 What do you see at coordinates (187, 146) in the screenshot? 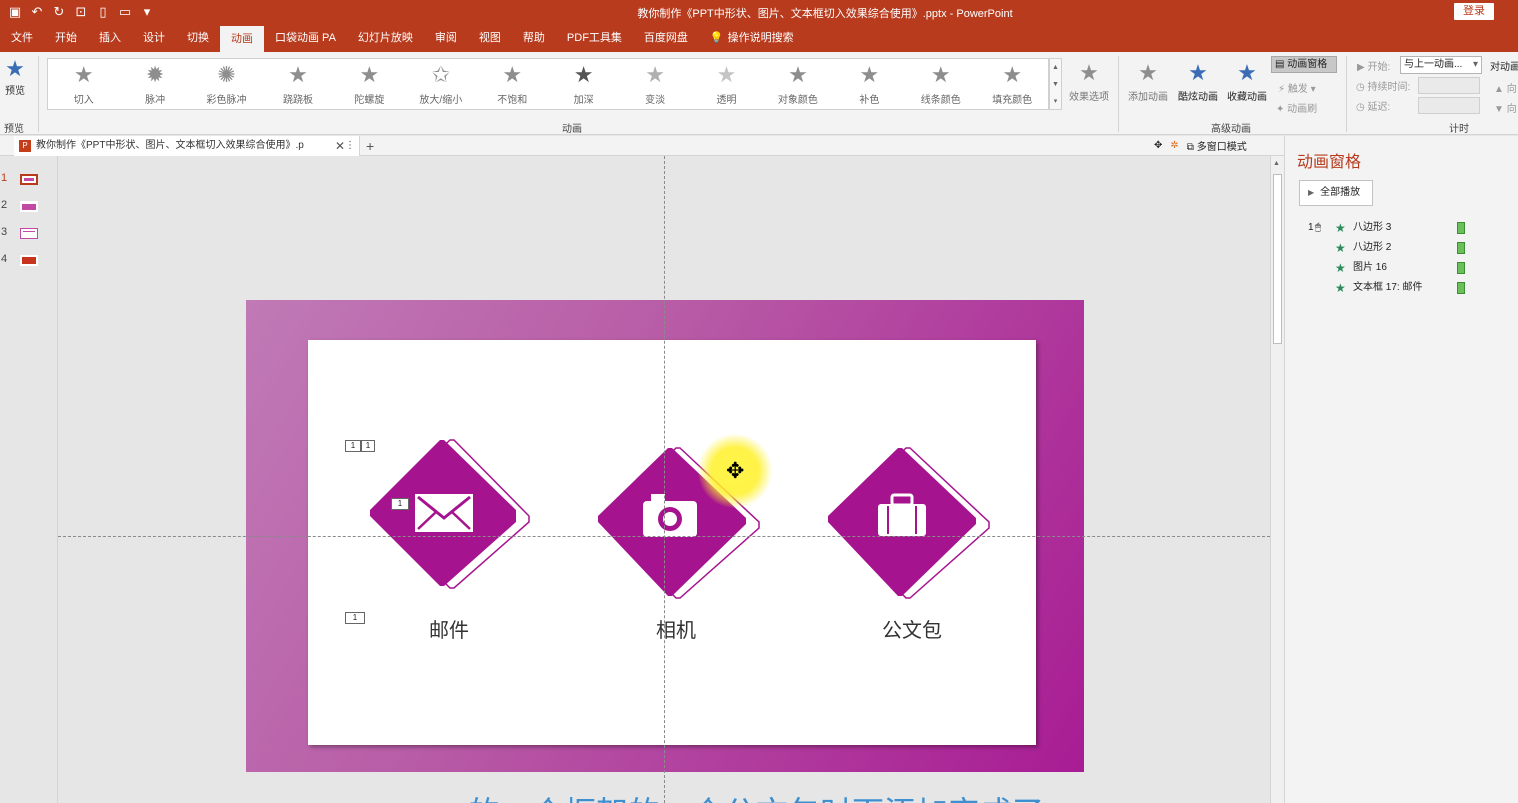
I see `document-tab: P 教你制作《PPT中形状、图片、文本框切入效果综合使用》.p ✕ ⋮` at bounding box center [187, 146].